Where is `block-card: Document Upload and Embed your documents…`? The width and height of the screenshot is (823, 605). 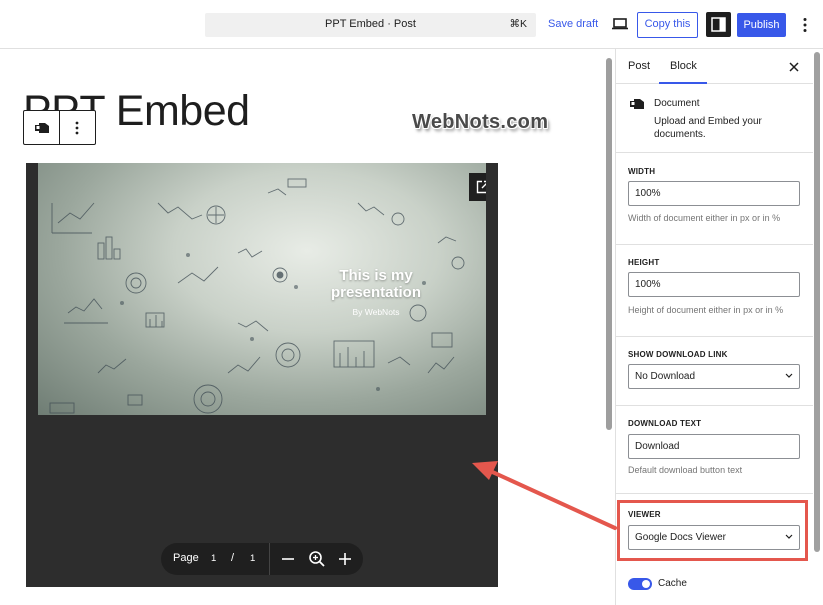 block-card: Document Upload and Embed your documents… is located at coordinates (714, 118).